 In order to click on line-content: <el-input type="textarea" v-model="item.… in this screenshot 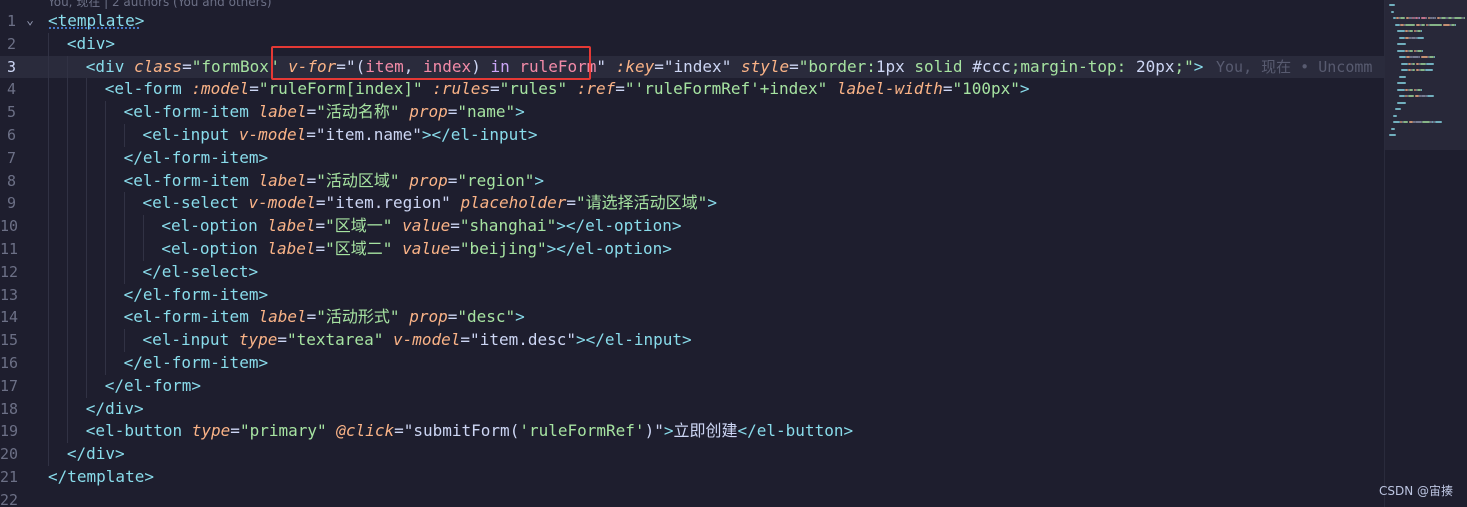, I will do `click(417, 340)`.